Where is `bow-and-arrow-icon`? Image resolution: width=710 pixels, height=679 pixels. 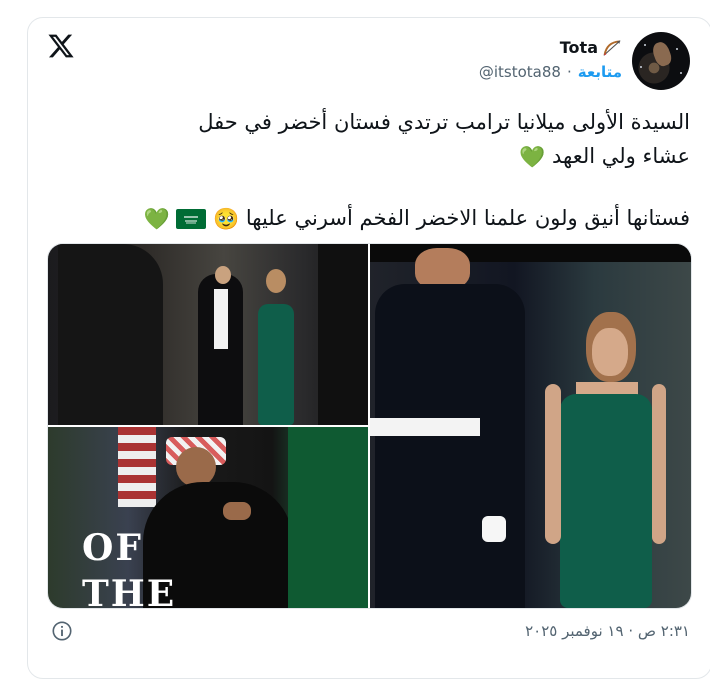 bow-and-arrow-icon is located at coordinates (612, 47).